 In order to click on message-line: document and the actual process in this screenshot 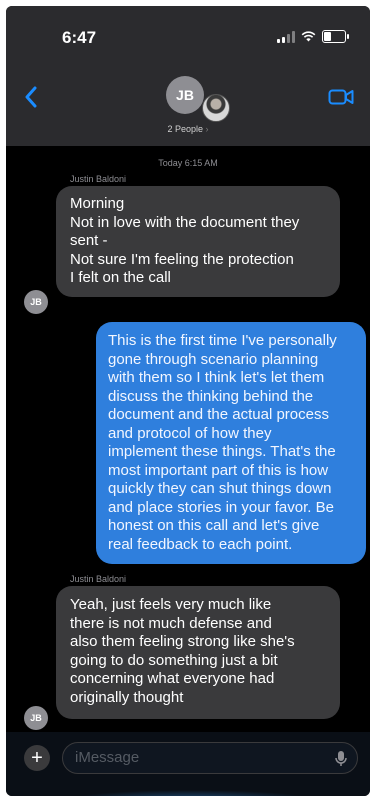, I will do `click(218, 414)`.